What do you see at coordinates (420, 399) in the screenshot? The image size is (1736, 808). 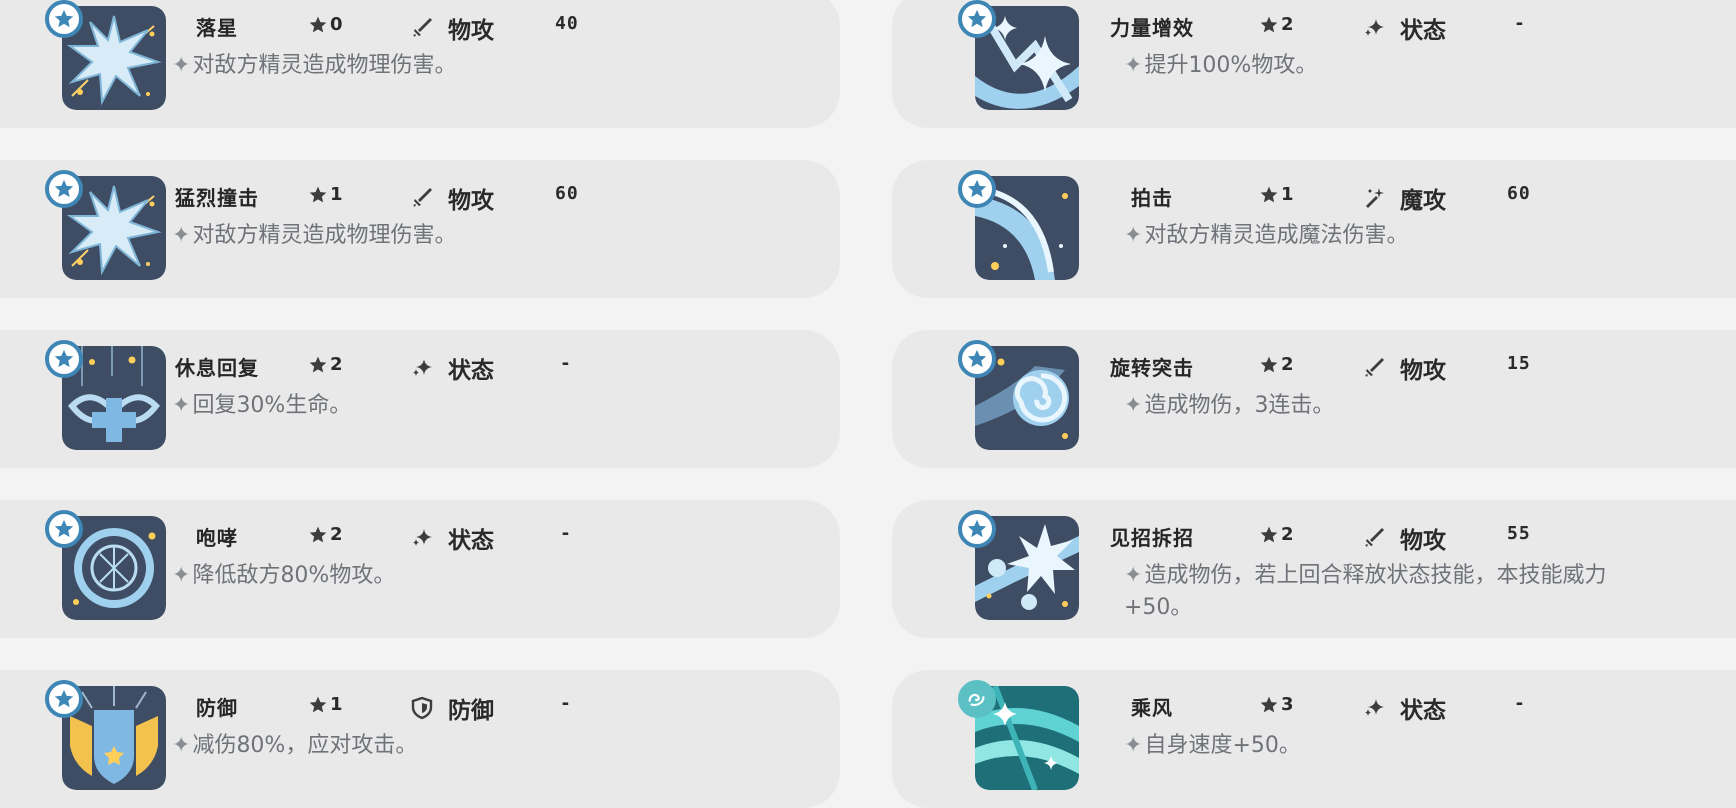 I see `skill-card: 休息回复 2 状态 - ✦回复30%生命。` at bounding box center [420, 399].